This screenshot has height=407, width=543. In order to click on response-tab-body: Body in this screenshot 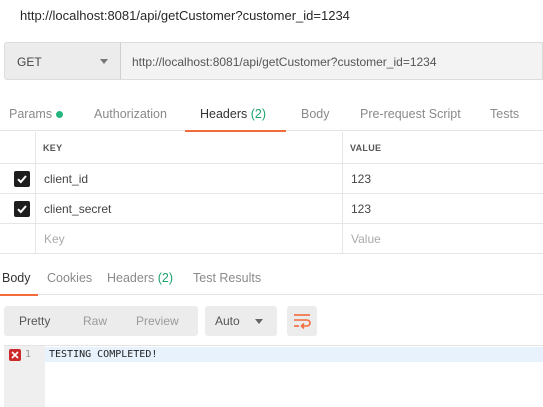, I will do `click(19, 279)`.